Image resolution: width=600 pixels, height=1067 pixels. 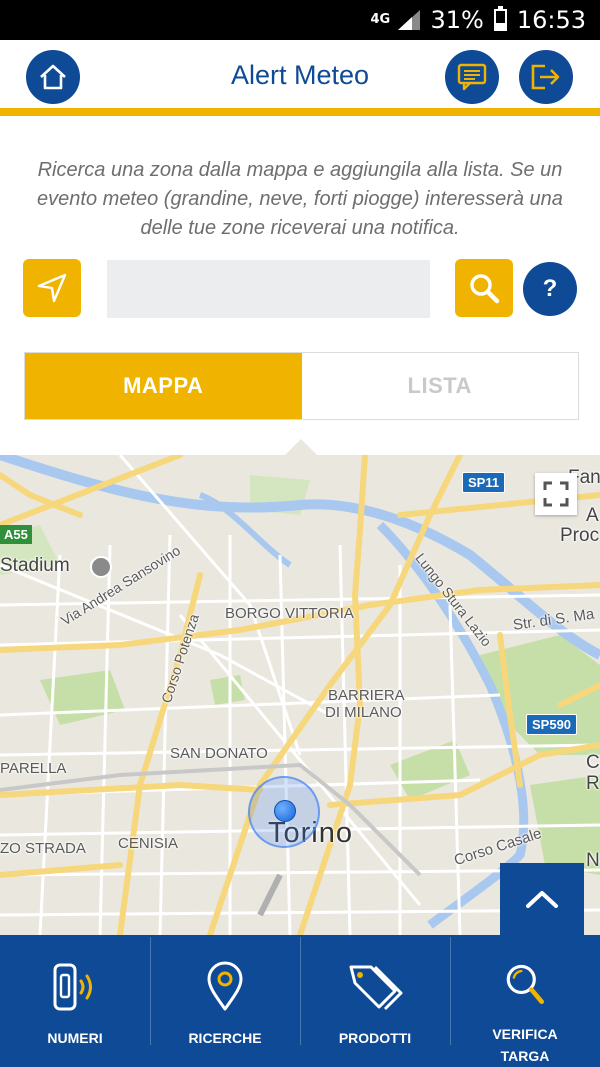 What do you see at coordinates (552, 724) in the screenshot?
I see `road-shield-sp590: SP590` at bounding box center [552, 724].